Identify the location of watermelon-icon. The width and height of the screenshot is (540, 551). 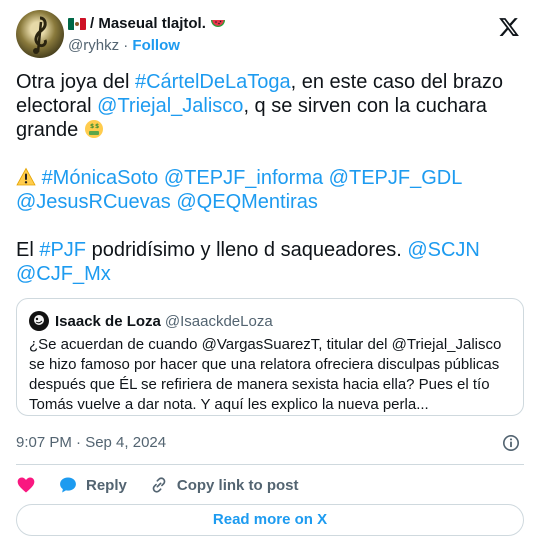
(217, 23).